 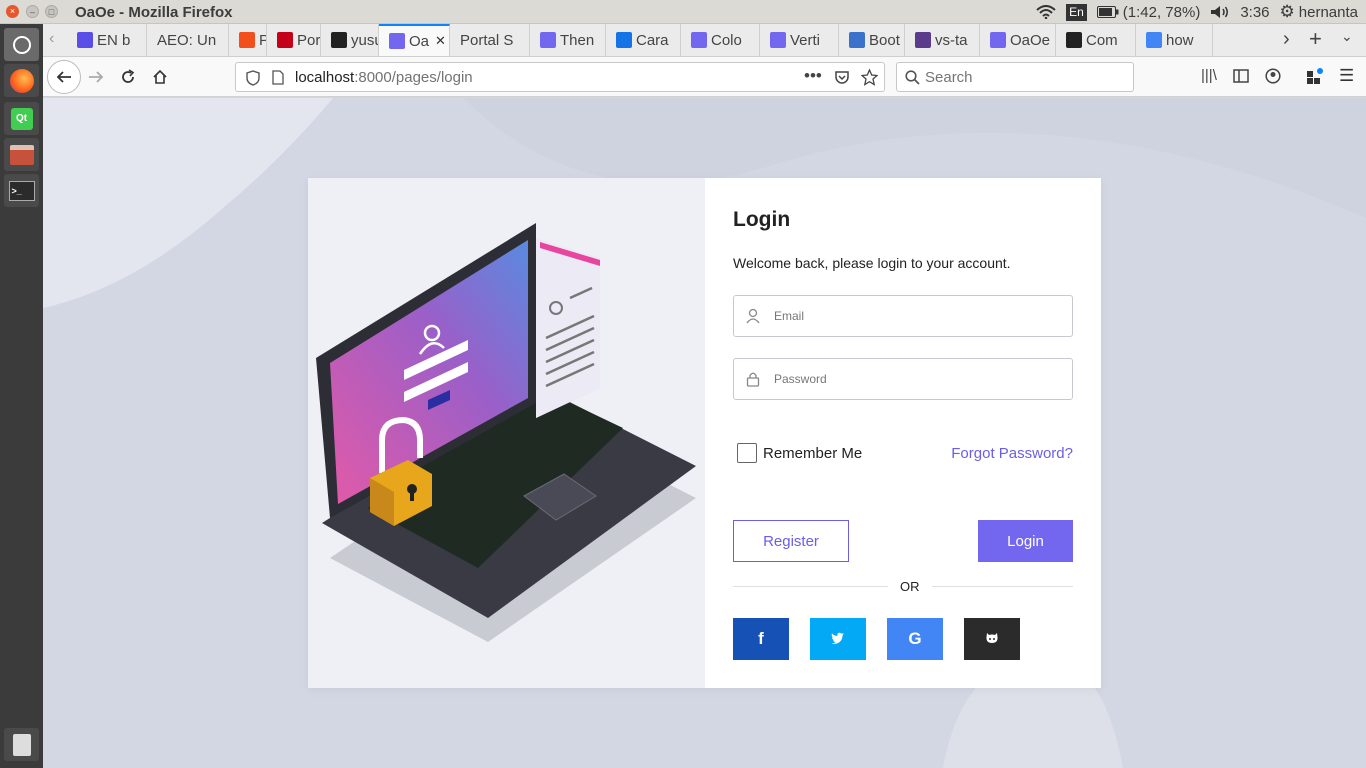 What do you see at coordinates (577, 40) in the screenshot?
I see `tab-label: Then` at bounding box center [577, 40].